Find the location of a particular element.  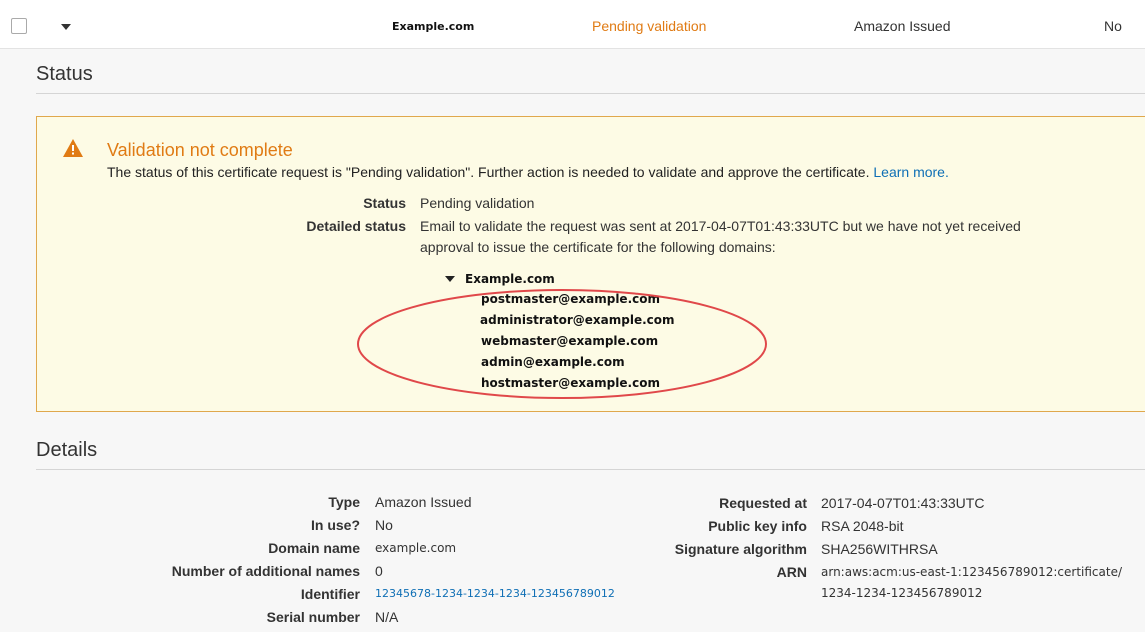

in-use-label: In use? is located at coordinates (335, 525).